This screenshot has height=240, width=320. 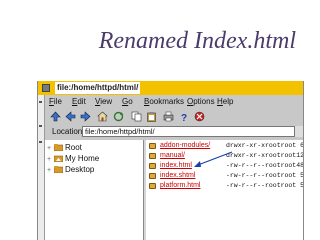 What do you see at coordinates (85, 116) in the screenshot?
I see `forward-arrow-icon` at bounding box center [85, 116].